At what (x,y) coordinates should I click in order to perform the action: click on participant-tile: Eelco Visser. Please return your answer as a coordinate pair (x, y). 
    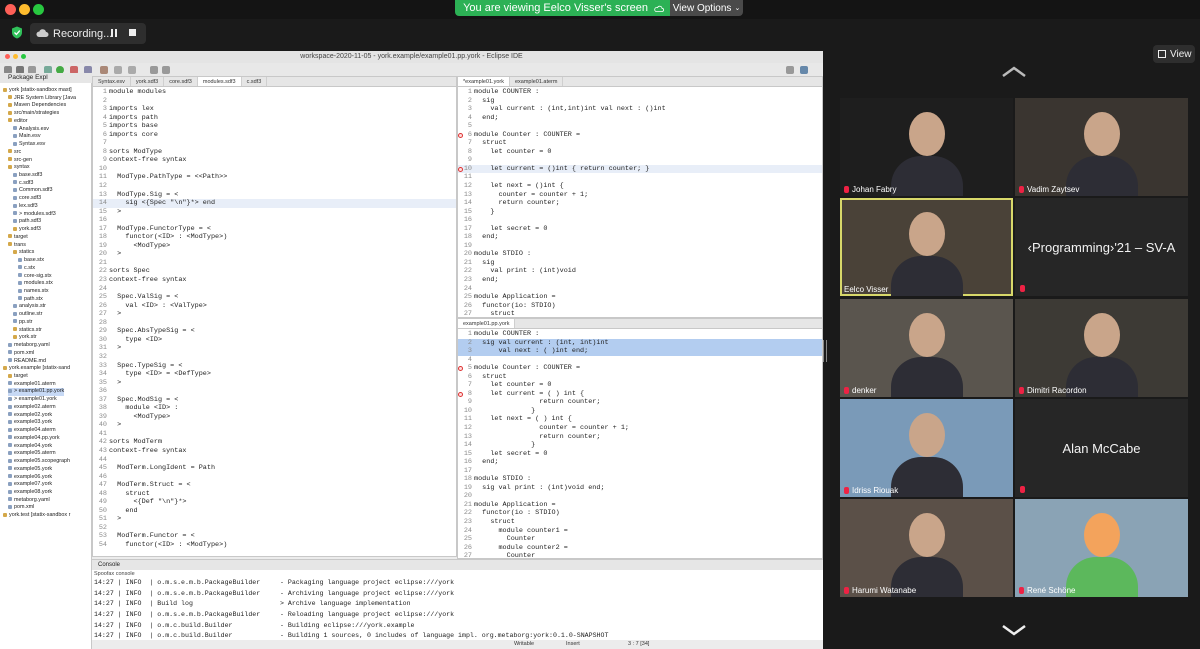
    Looking at the image, I should click on (926, 247).